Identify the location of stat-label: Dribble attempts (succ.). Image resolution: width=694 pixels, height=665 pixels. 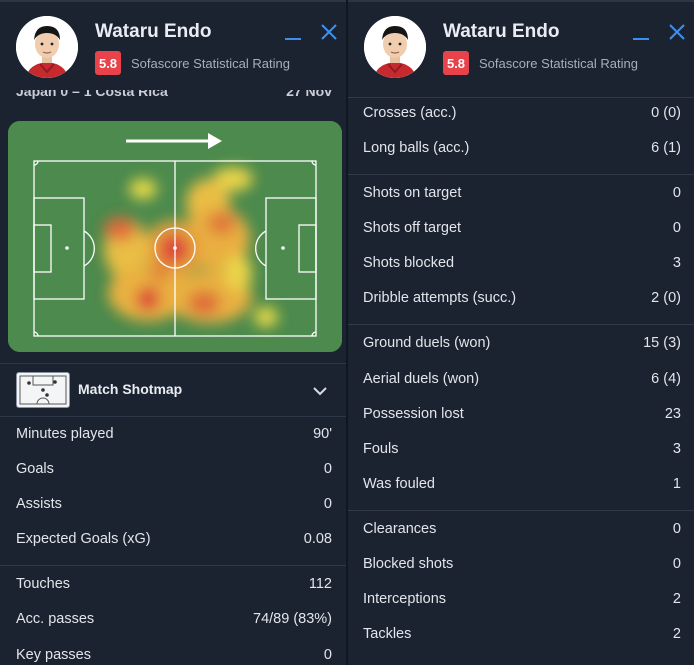
(440, 298).